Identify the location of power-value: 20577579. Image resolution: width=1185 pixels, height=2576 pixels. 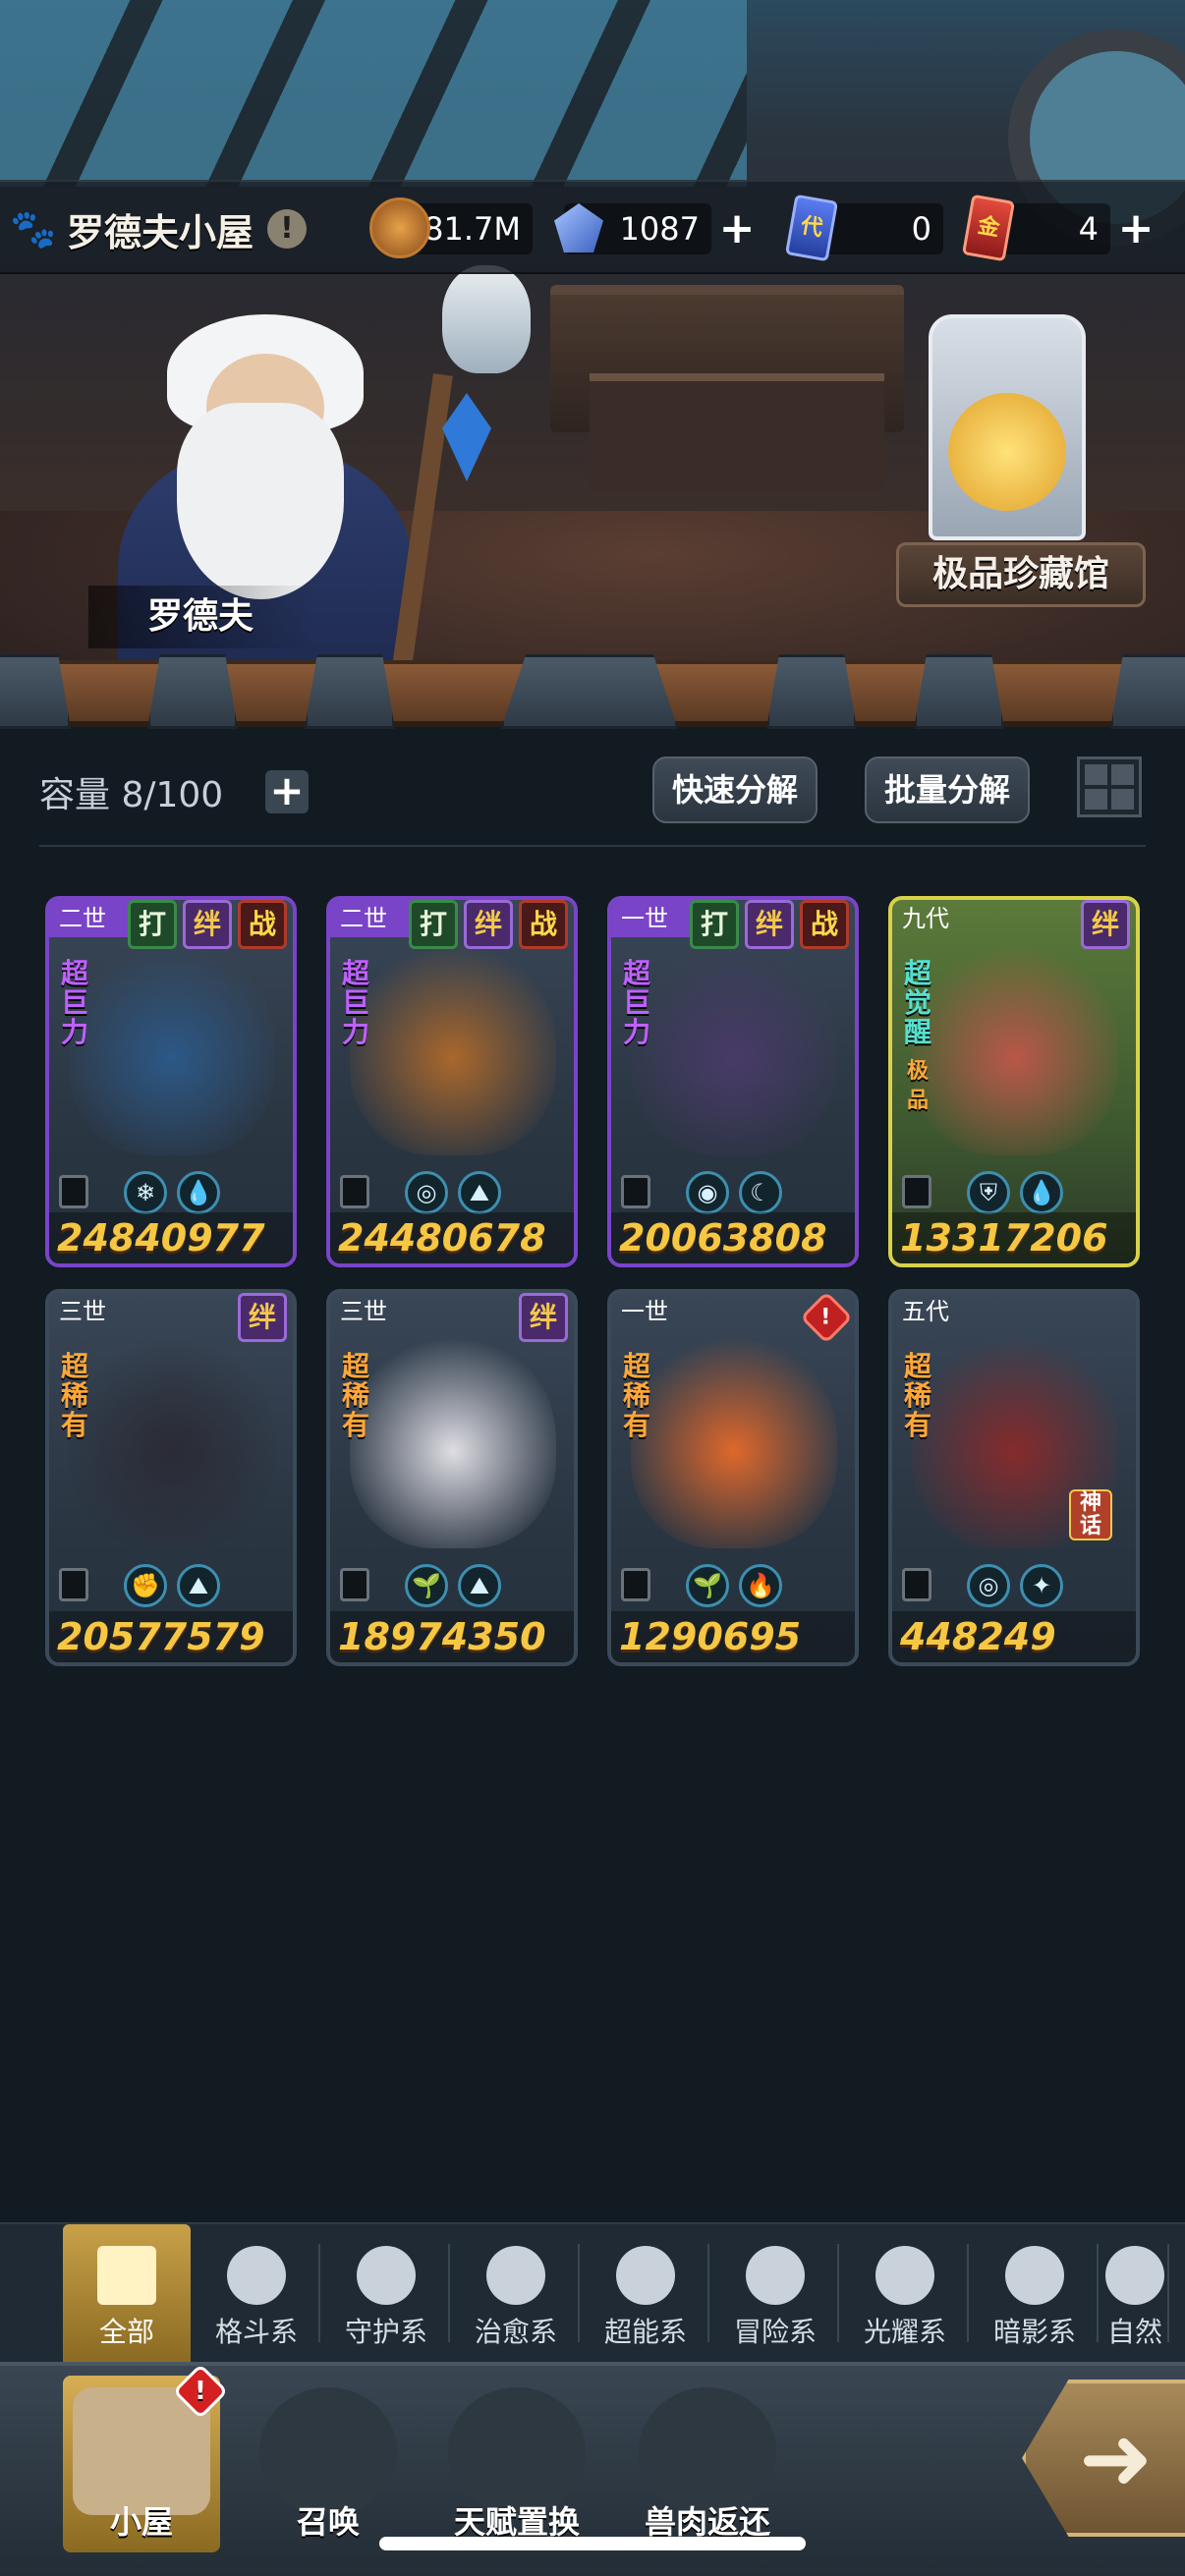
(171, 1636).